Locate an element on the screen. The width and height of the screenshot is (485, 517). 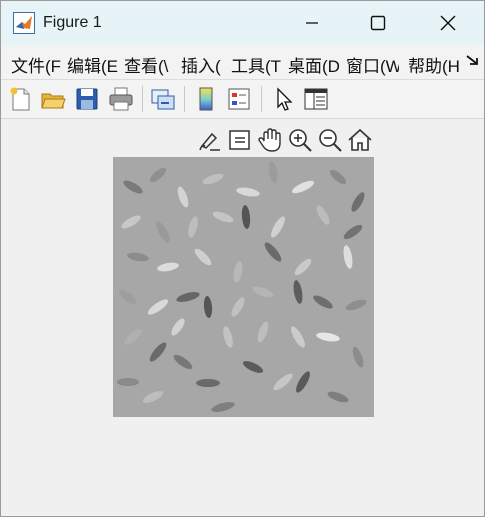
property-inspector-icon is located at coordinates (316, 99).